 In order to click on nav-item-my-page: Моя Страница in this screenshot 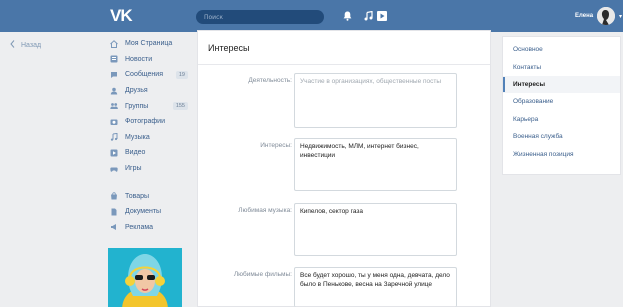, I will do `click(149, 44)`.